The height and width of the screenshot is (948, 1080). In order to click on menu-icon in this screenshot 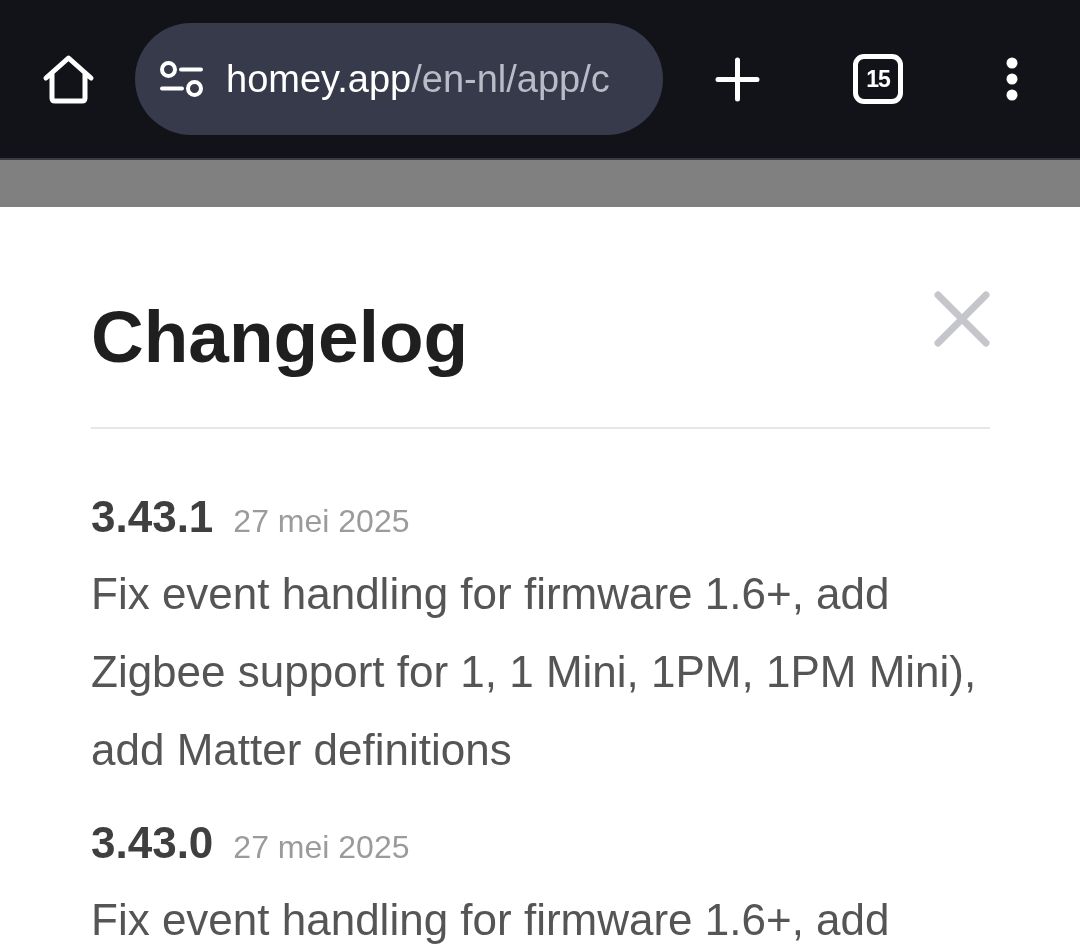, I will do `click(1012, 79)`.